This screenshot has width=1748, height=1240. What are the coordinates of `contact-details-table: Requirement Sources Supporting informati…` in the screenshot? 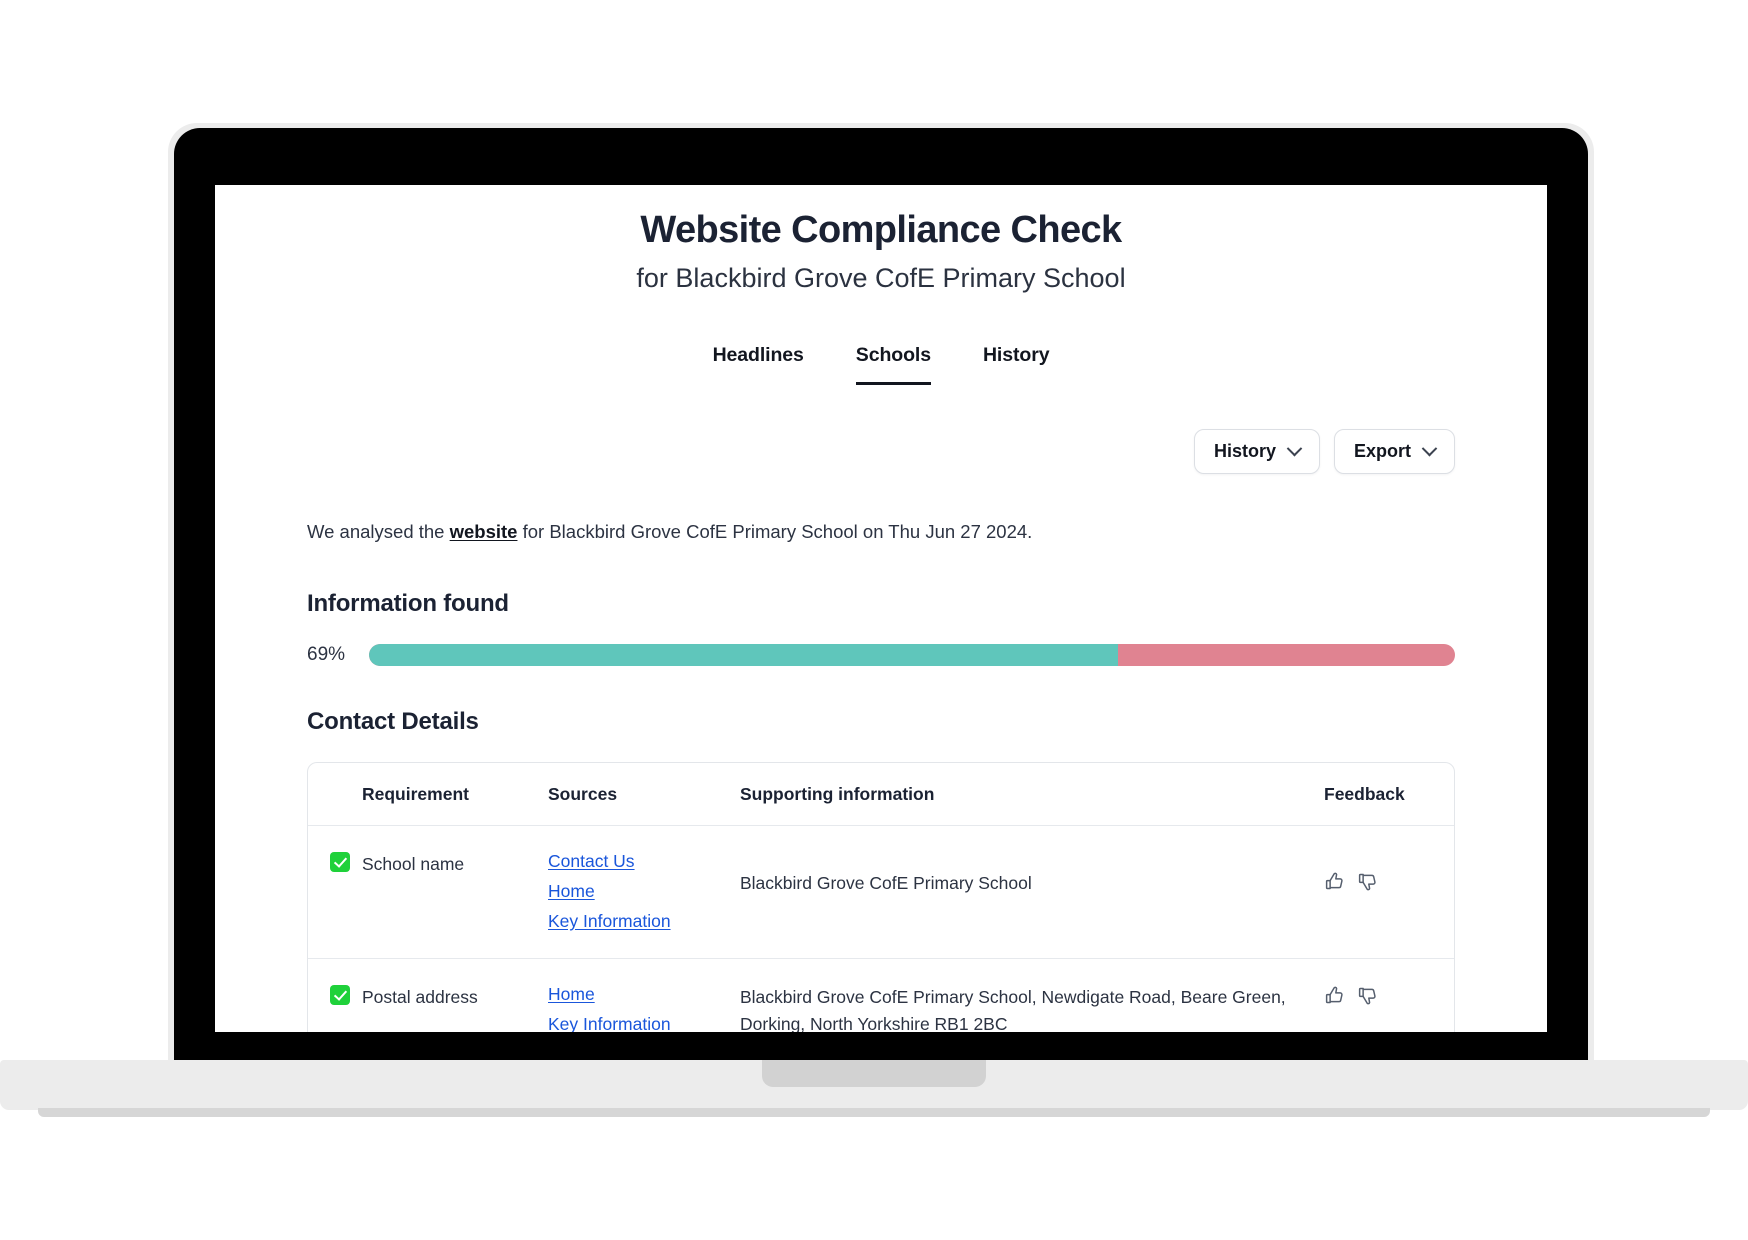 It's located at (881, 896).